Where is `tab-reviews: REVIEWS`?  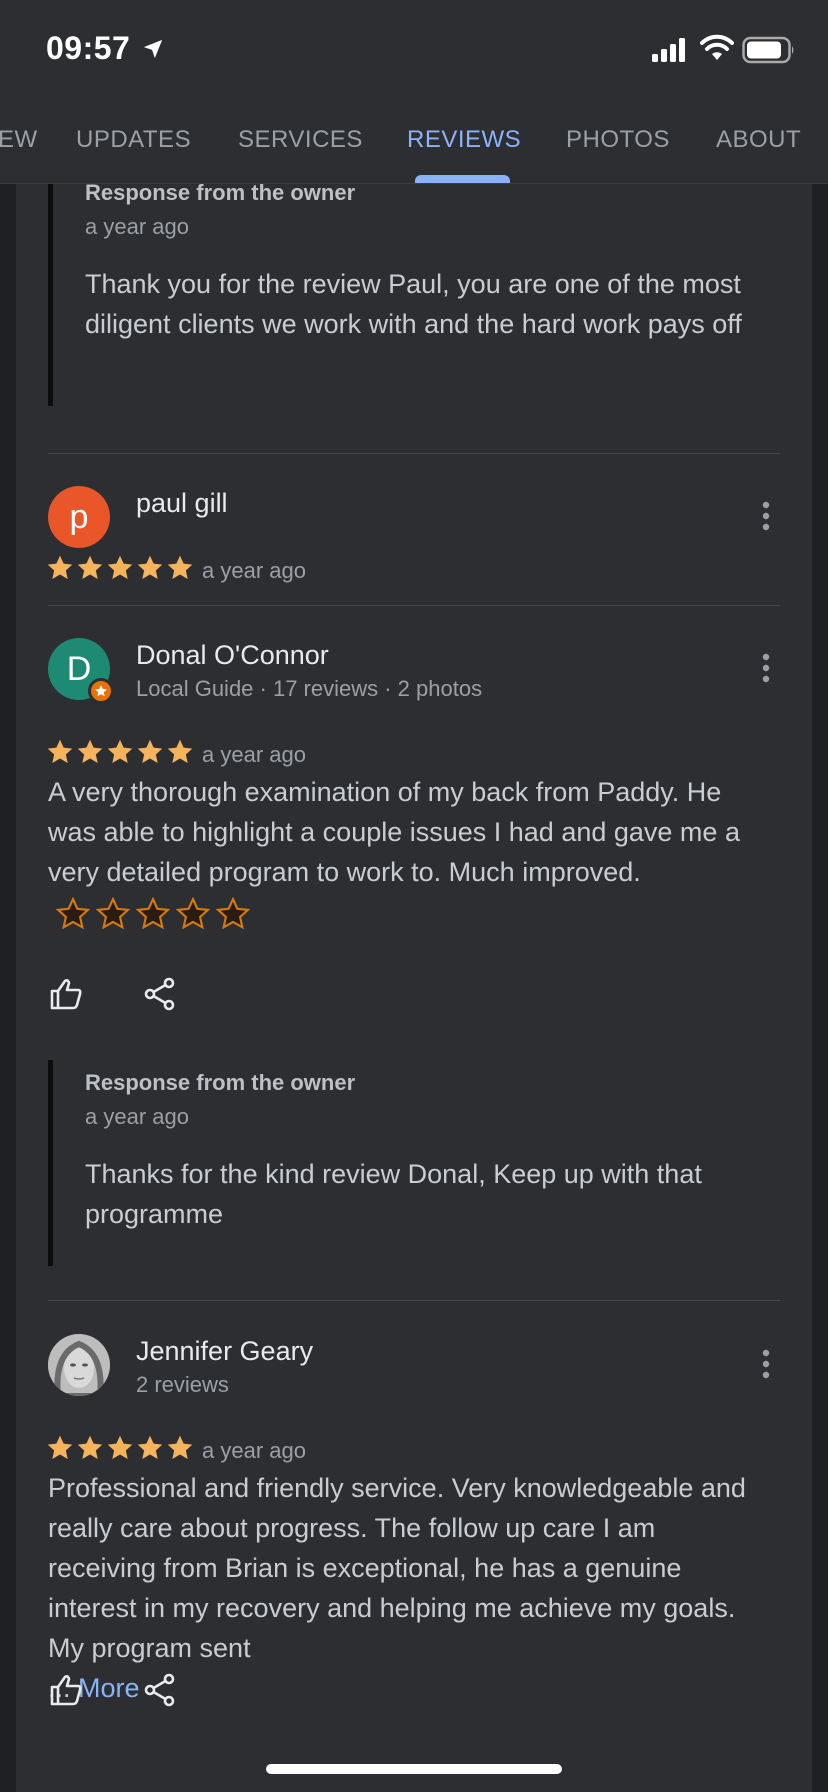 tab-reviews: REVIEWS is located at coordinates (464, 140).